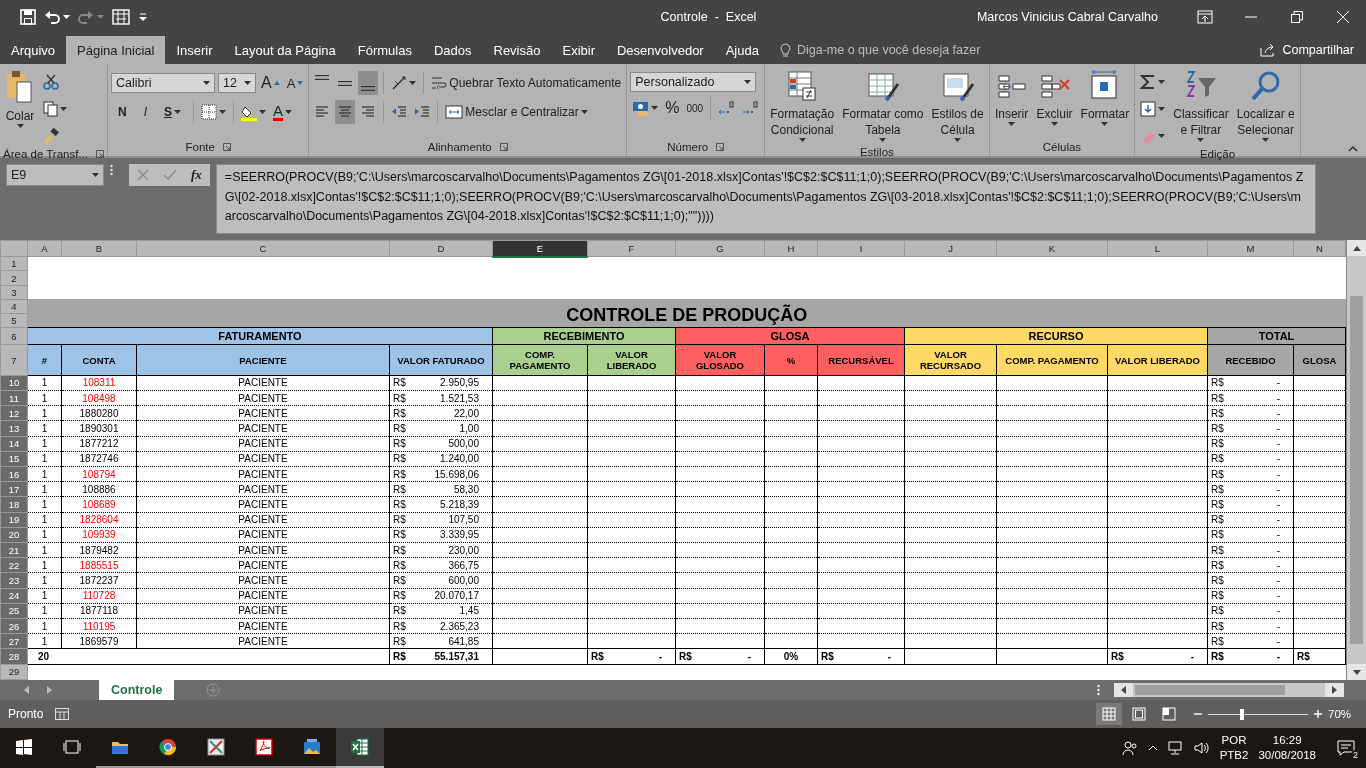 The image size is (1366, 768). I want to click on font-size-dropdown: 12, so click(237, 83).